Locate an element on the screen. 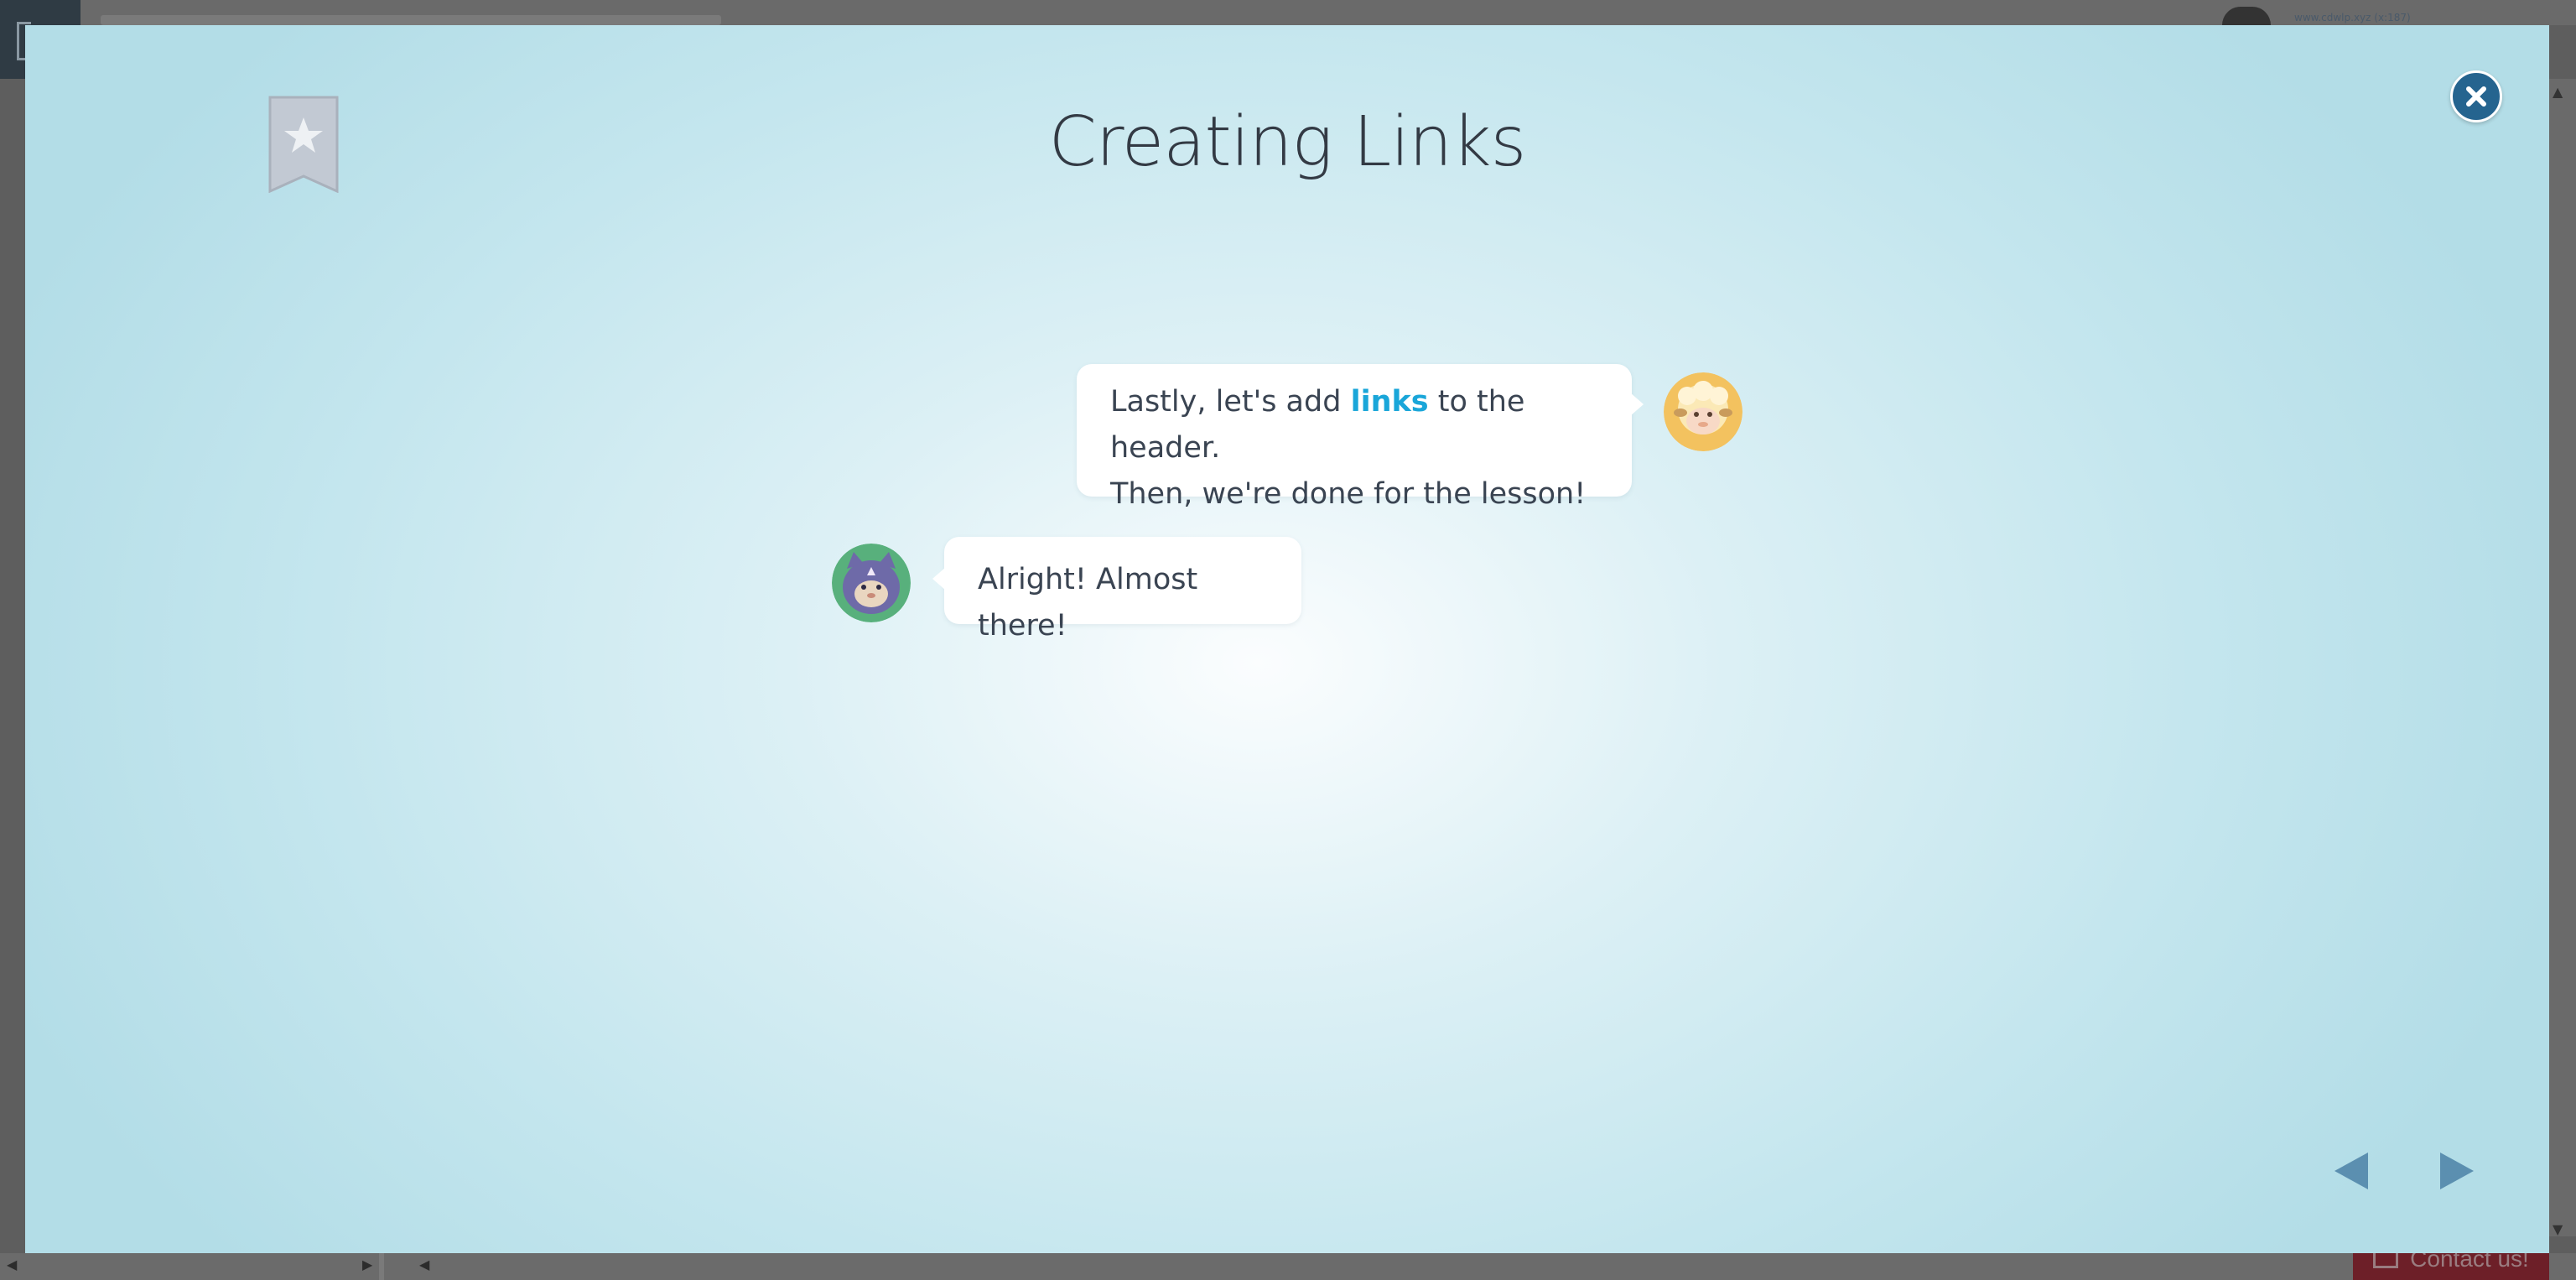 The image size is (2576, 1280). next-button is located at coordinates (2455, 1171).